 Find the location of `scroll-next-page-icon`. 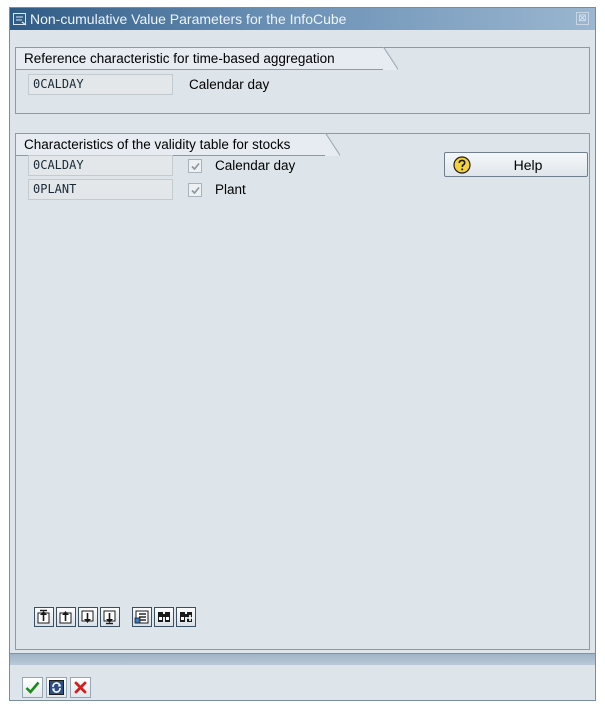

scroll-next-page-icon is located at coordinates (87, 616).